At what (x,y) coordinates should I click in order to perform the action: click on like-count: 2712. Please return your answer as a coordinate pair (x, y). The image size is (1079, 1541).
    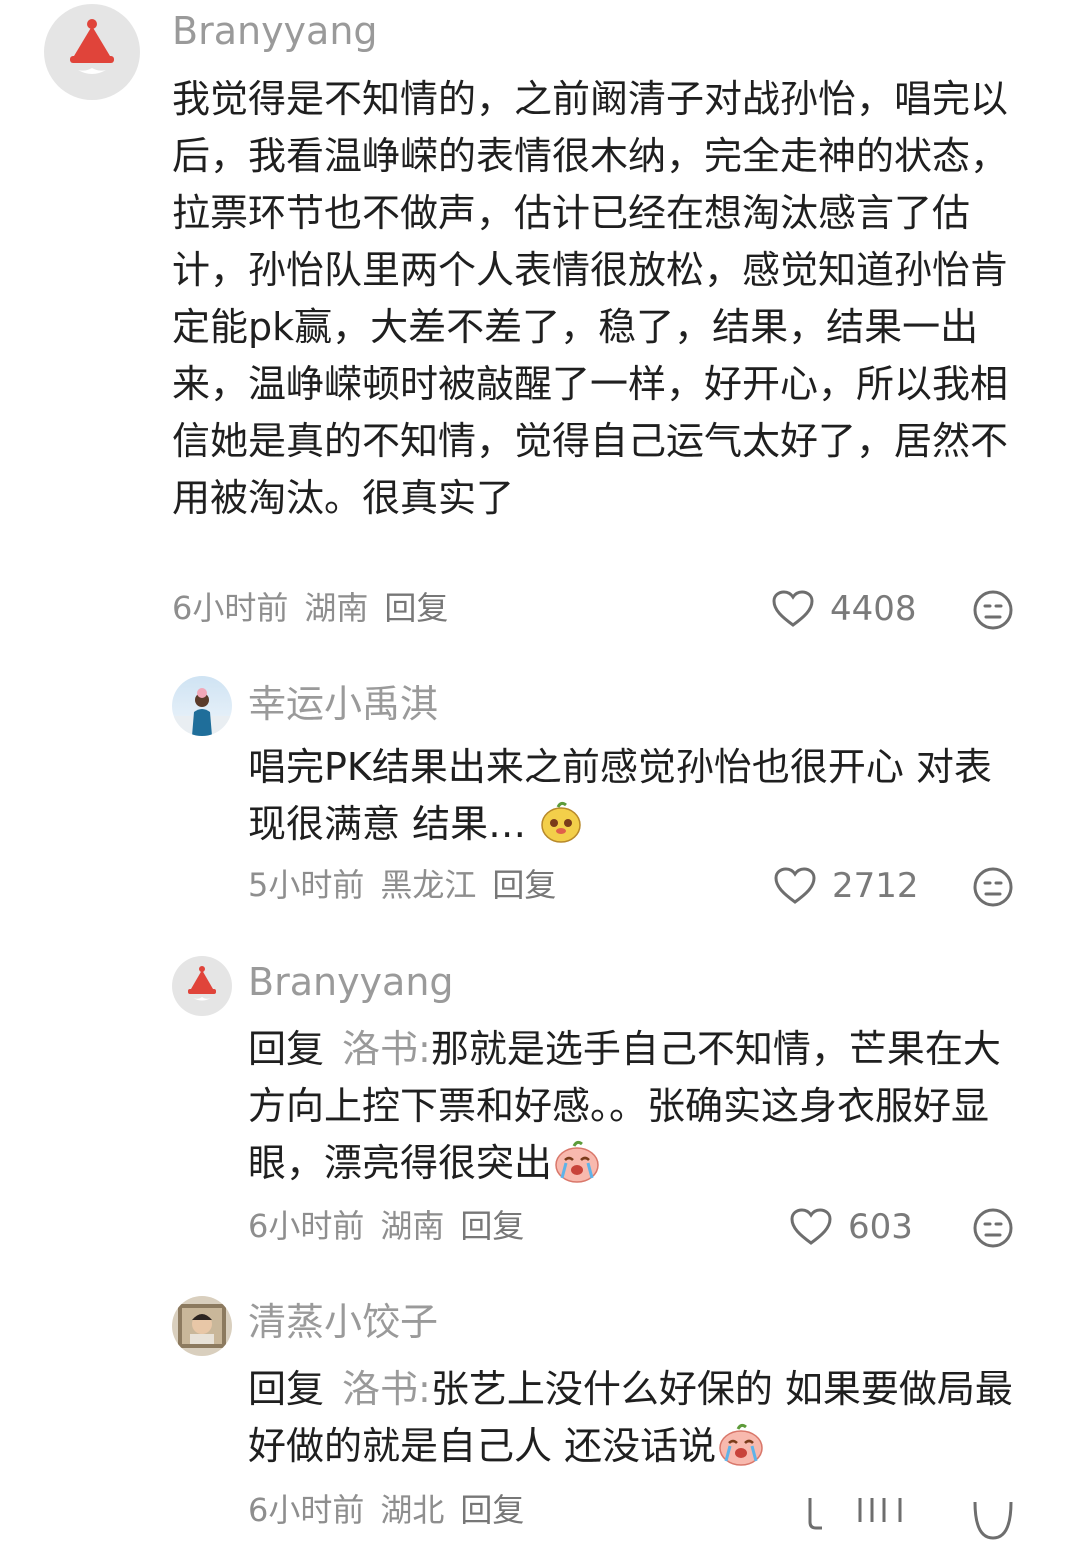
    Looking at the image, I should click on (875, 886).